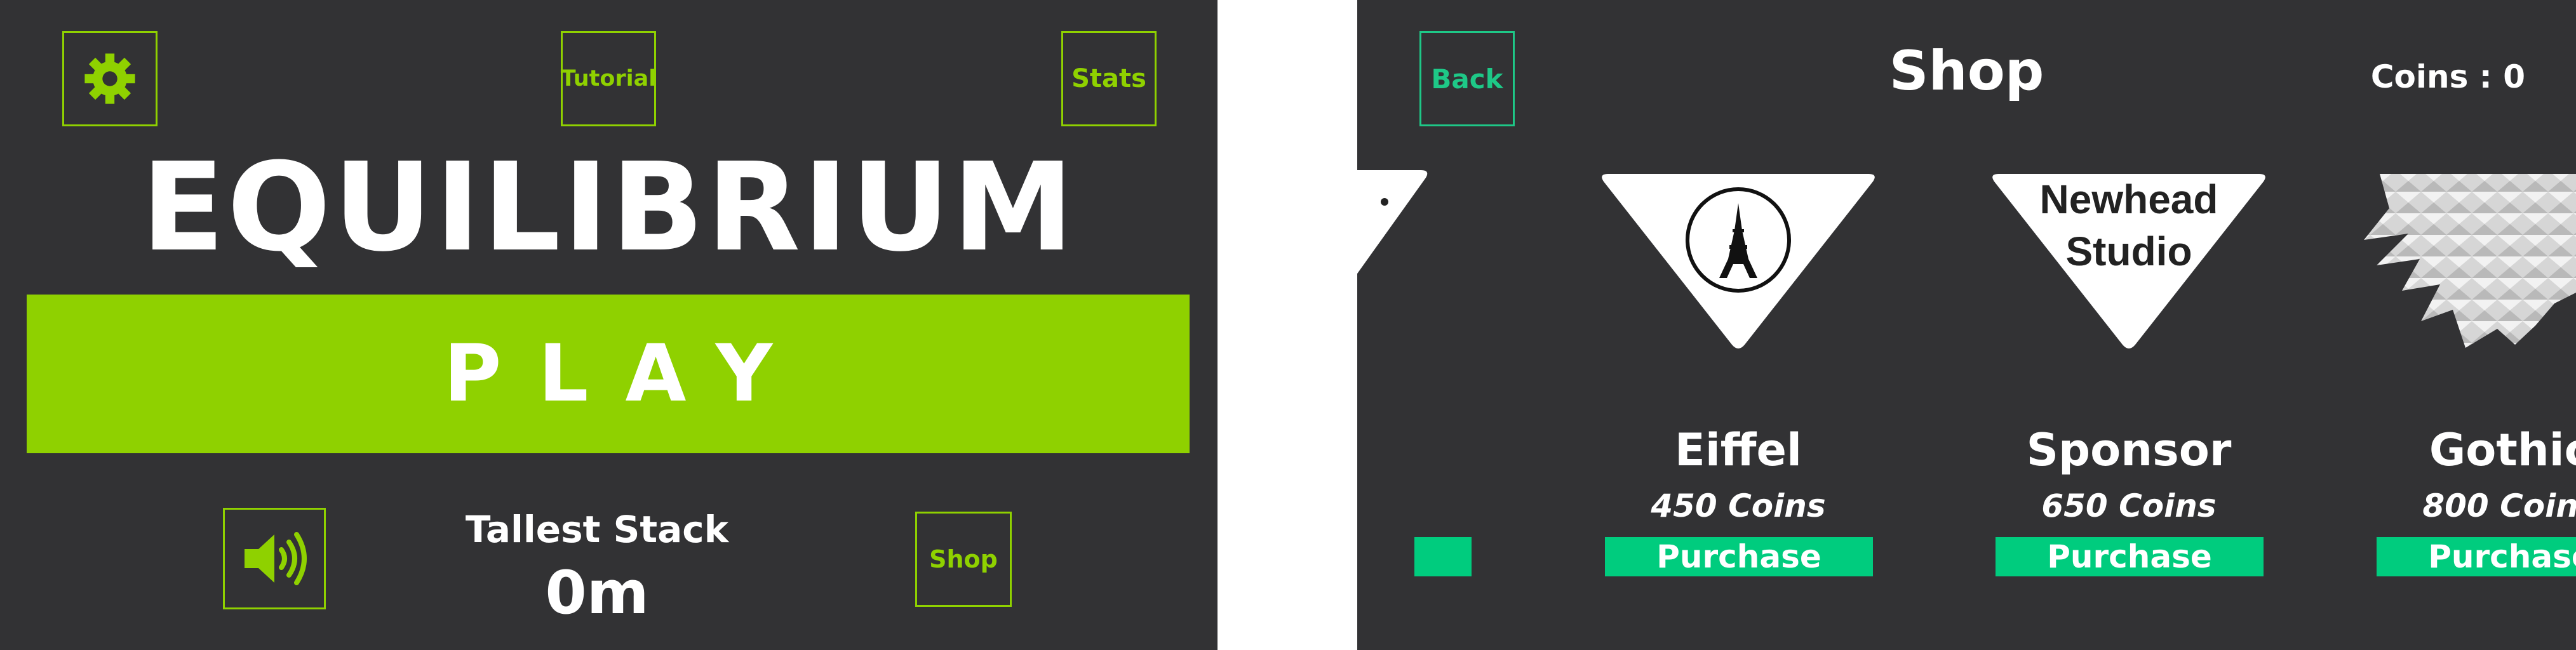 The height and width of the screenshot is (650, 2576). I want to click on shop-item-name: Gothic, so click(2502, 450).